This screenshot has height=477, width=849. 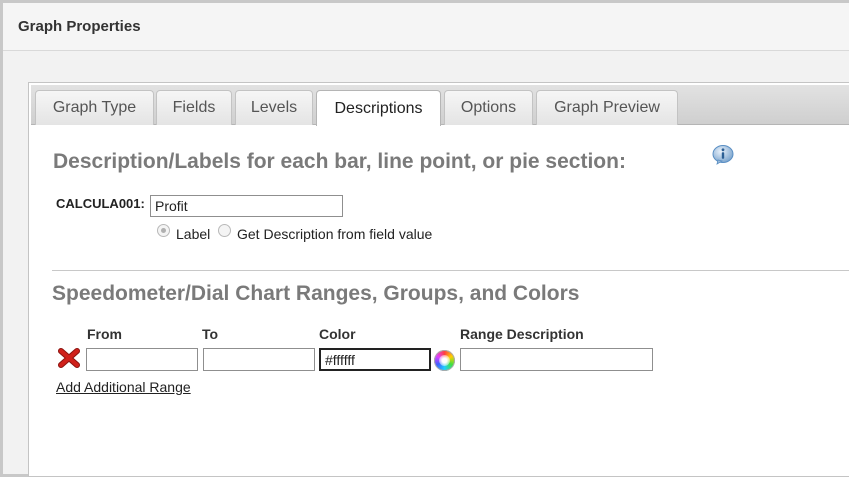 I want to click on range-description-input, so click(x=556, y=359).